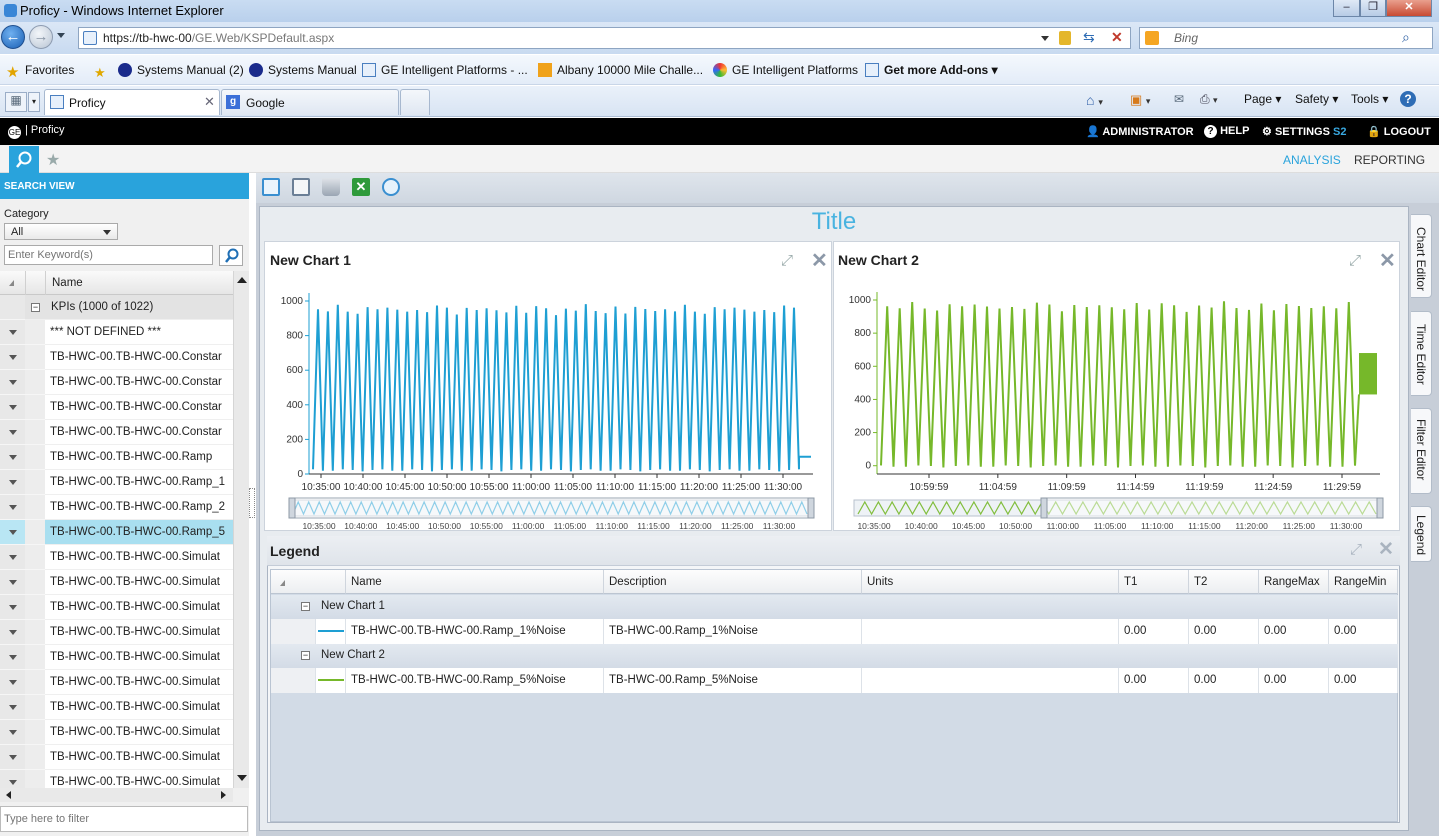  Describe the element at coordinates (1421, 534) in the screenshot. I see `tab-legend: Legend` at that location.